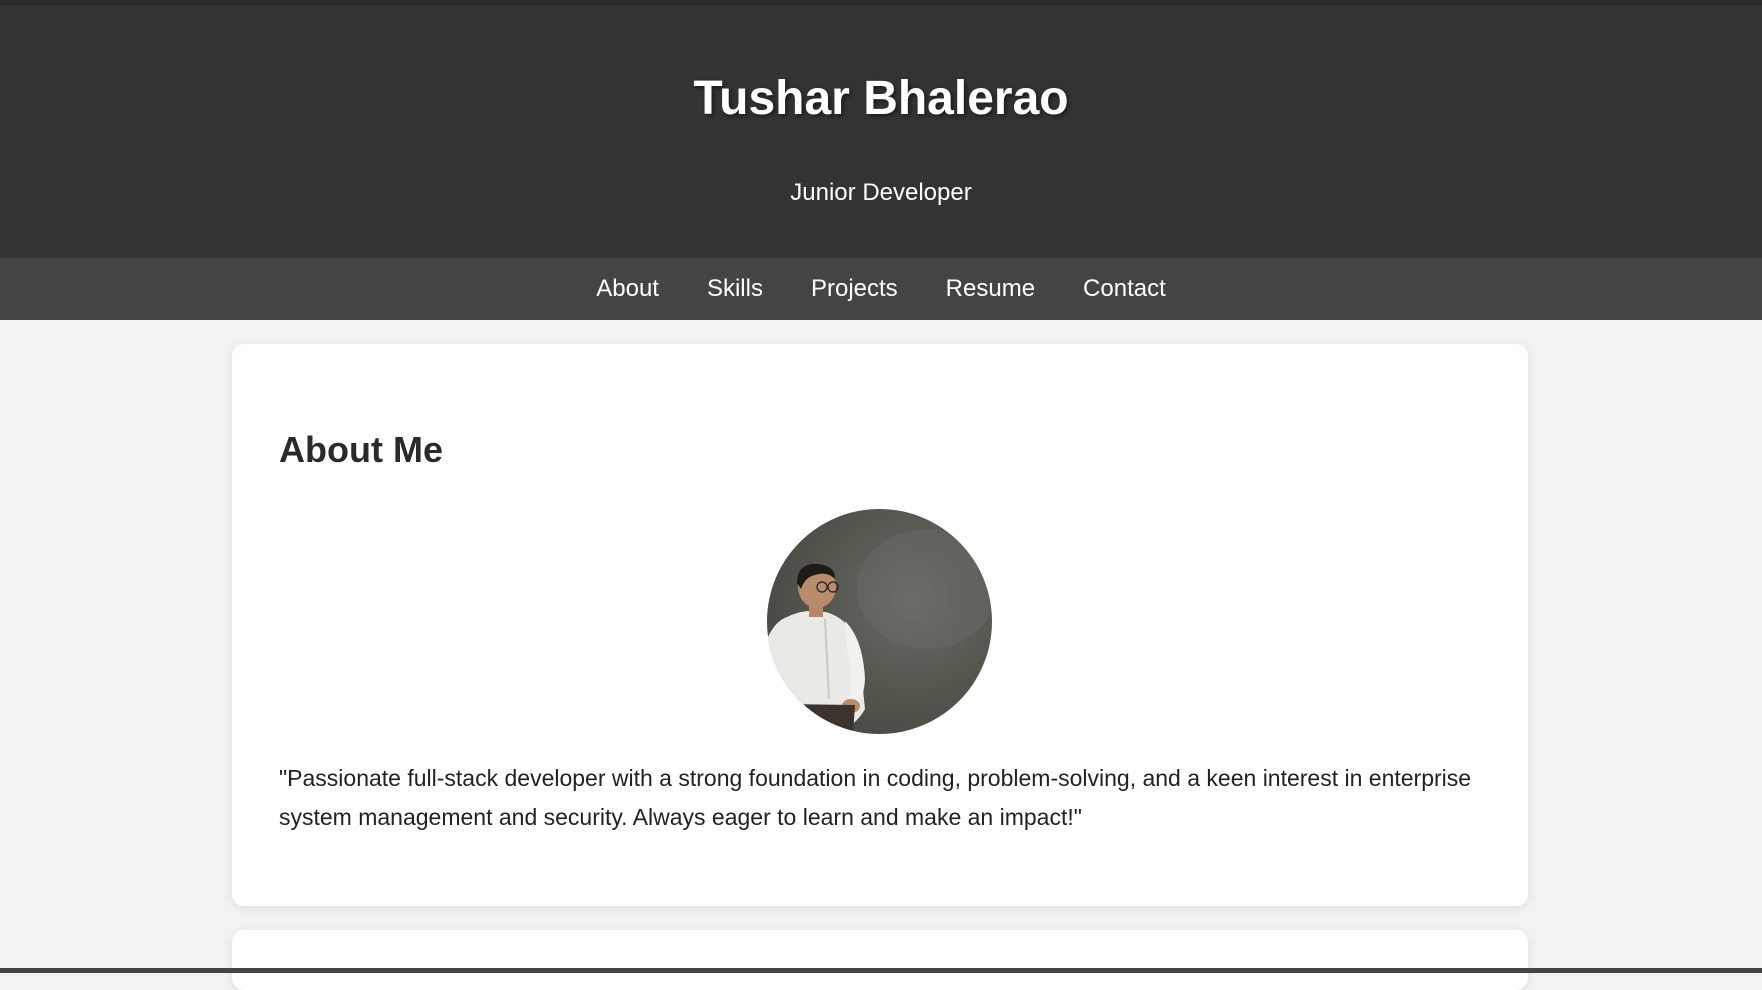 The width and height of the screenshot is (1762, 990). Describe the element at coordinates (854, 289) in the screenshot. I see `nav-link-projects: Projects` at that location.